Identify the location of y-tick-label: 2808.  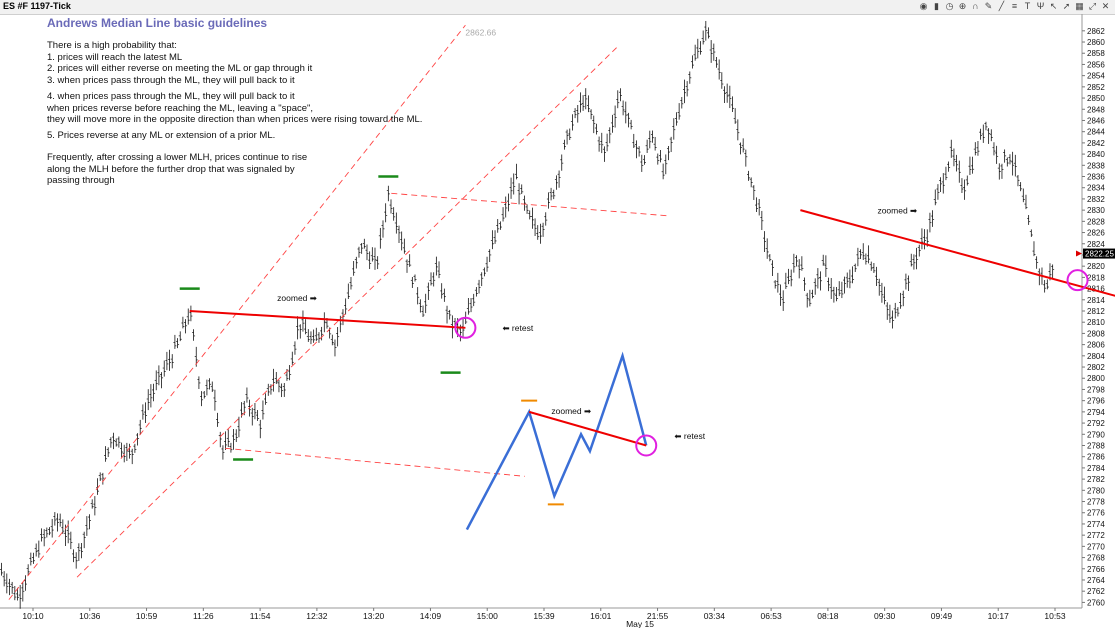
(1096, 333).